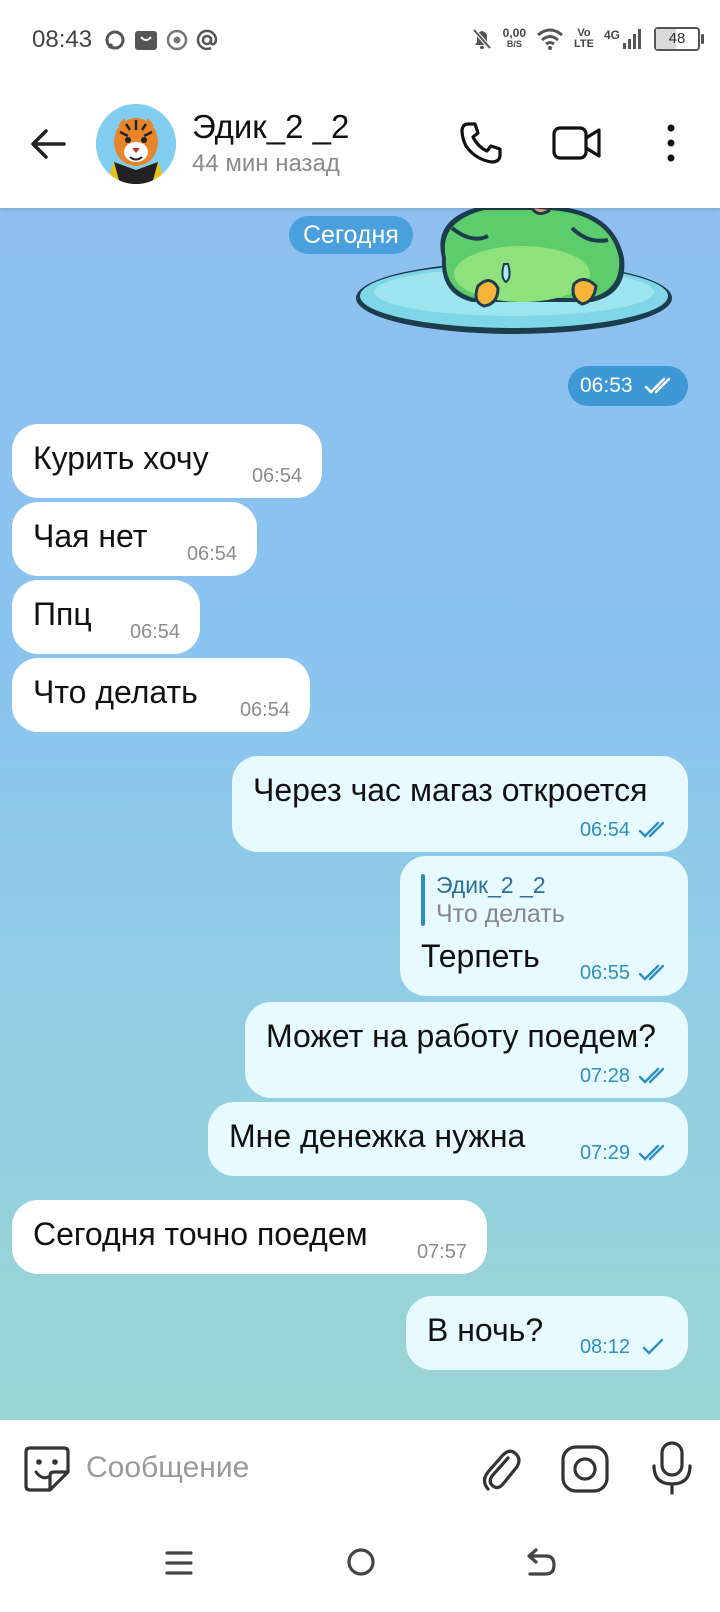  I want to click on incoming-message-bubble: Сегодня точно поедем 07:57, so click(249, 1237).